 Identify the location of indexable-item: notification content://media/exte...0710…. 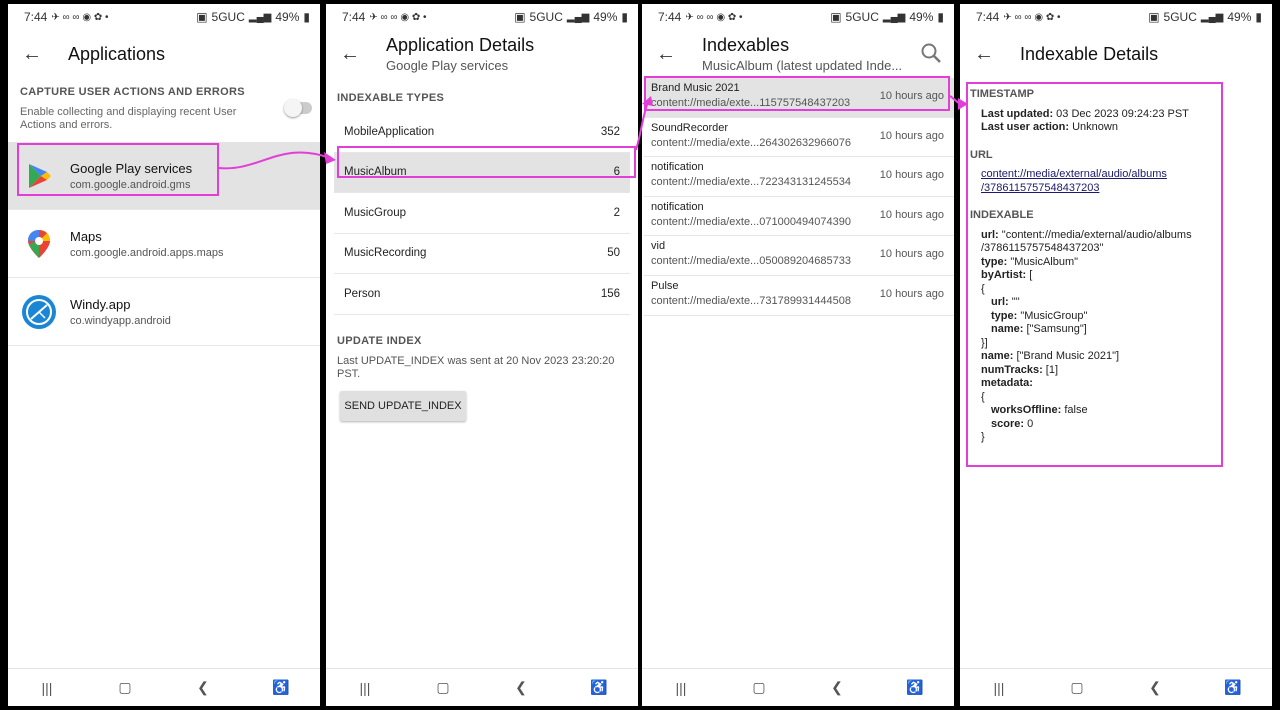
(799, 217).